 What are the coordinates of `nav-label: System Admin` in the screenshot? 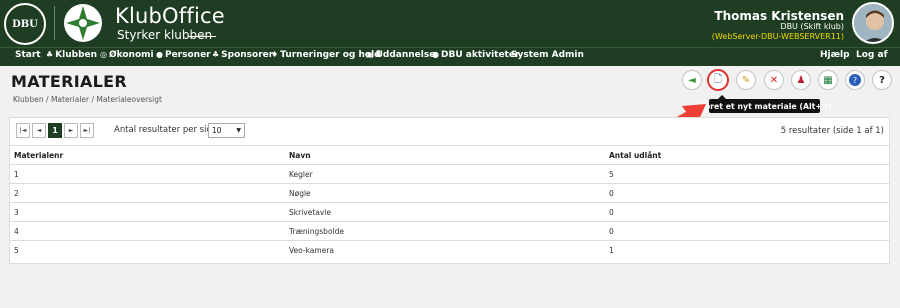 It's located at (547, 55).